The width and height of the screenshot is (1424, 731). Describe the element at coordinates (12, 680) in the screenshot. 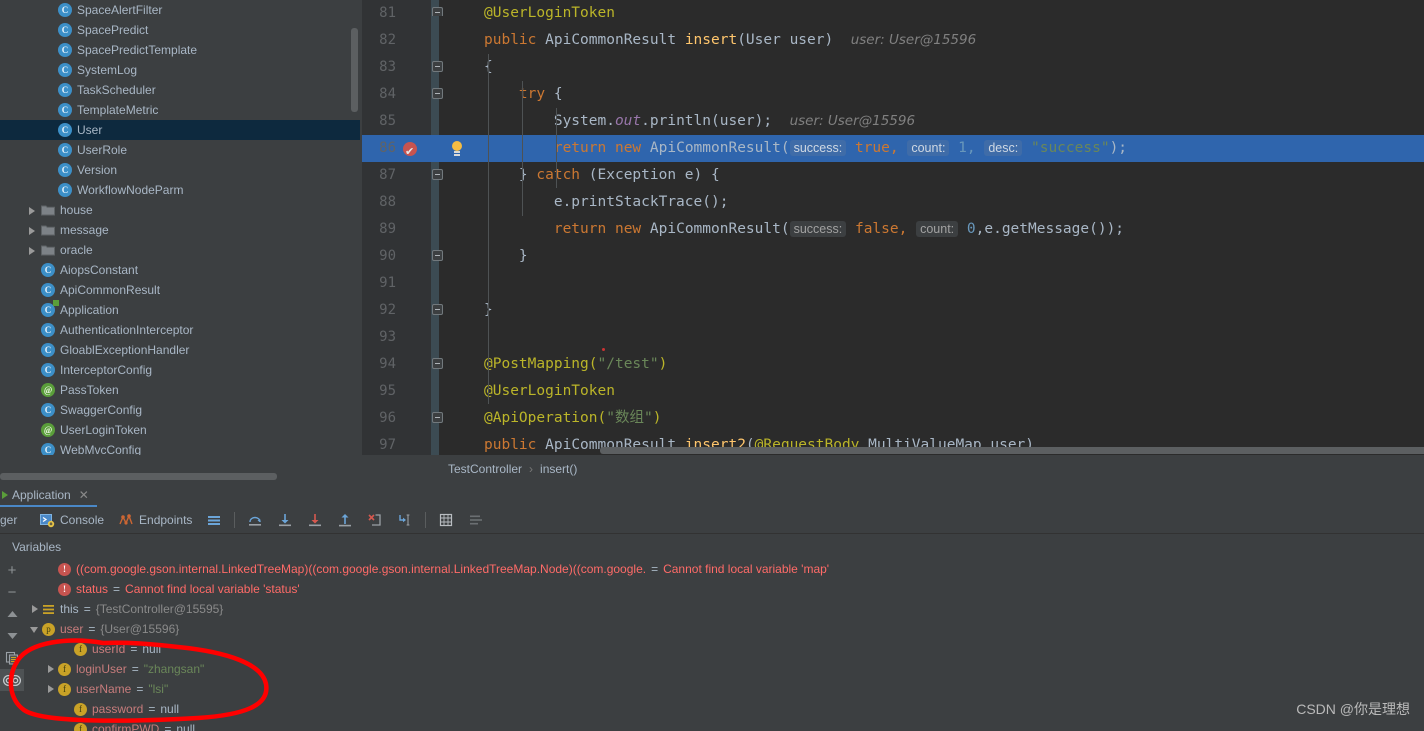

I see `mute-breakpoints-icon` at that location.